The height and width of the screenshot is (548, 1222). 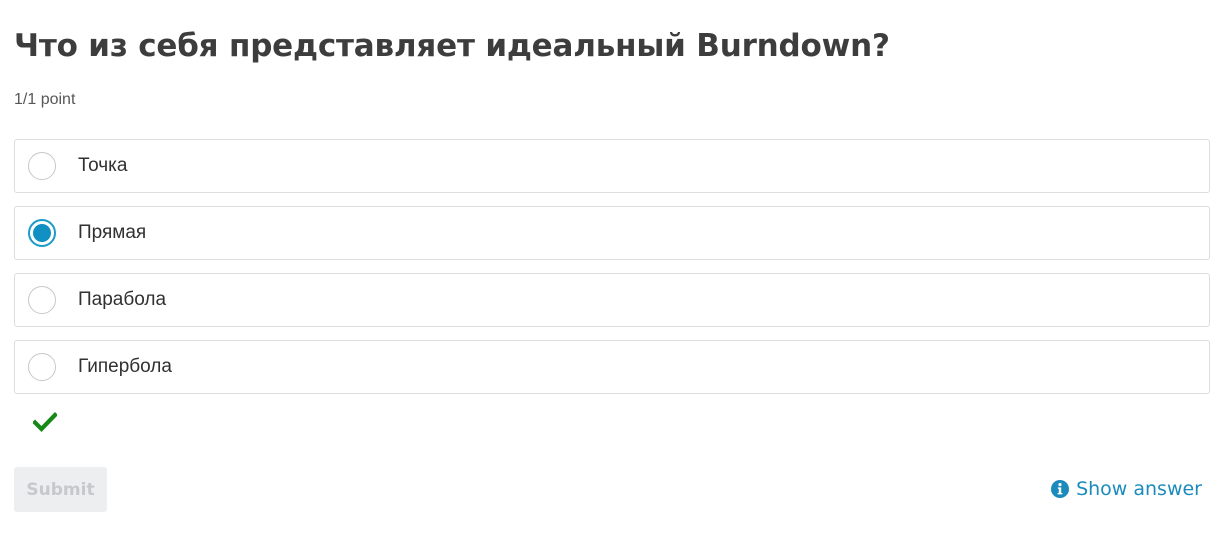 What do you see at coordinates (612, 233) in the screenshot?
I see `option-pryamaya: Прямая` at bounding box center [612, 233].